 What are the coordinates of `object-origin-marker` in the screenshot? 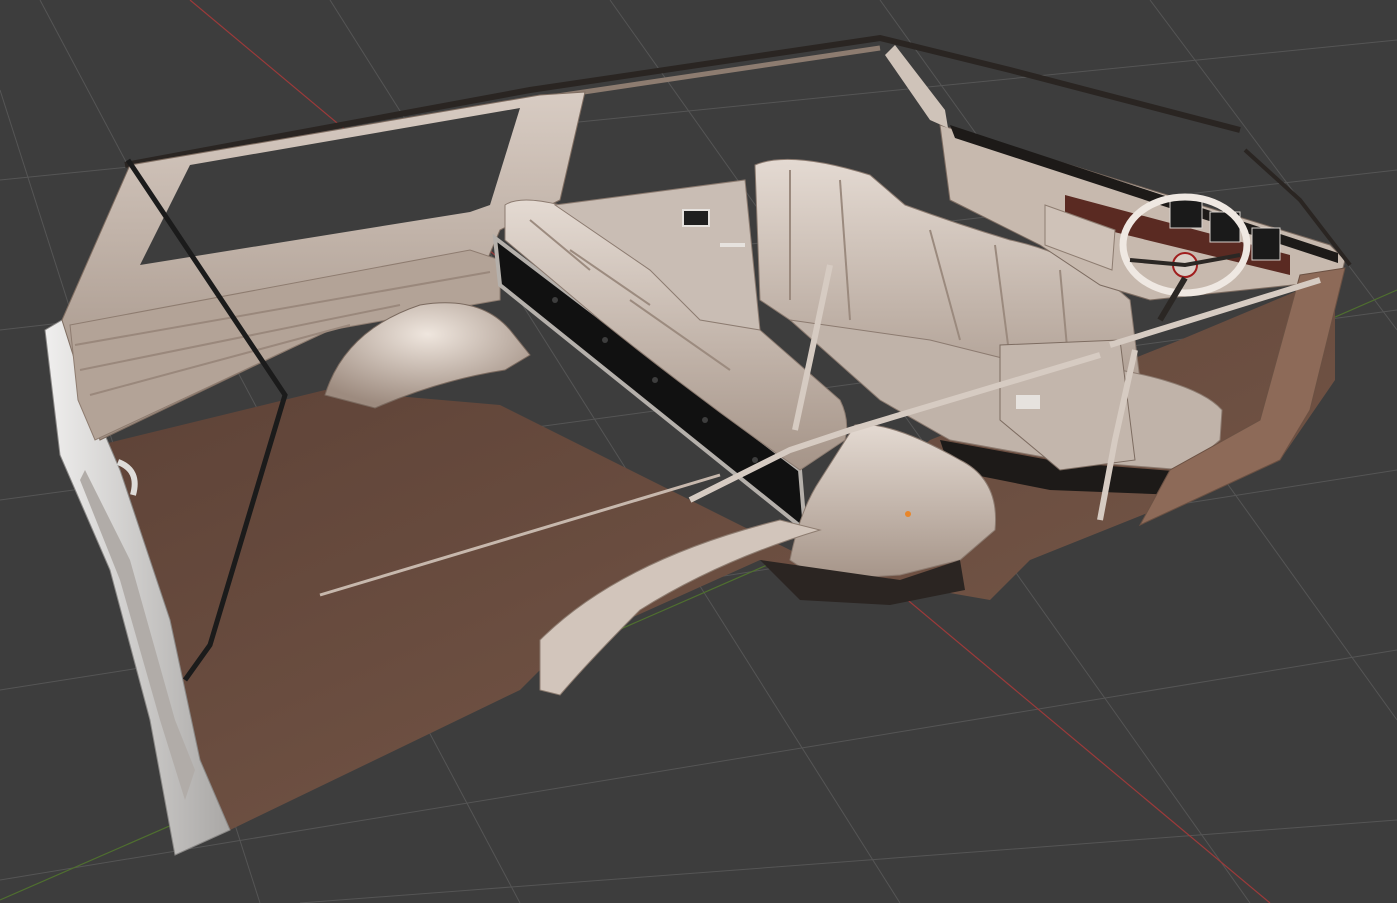 It's located at (908, 514).